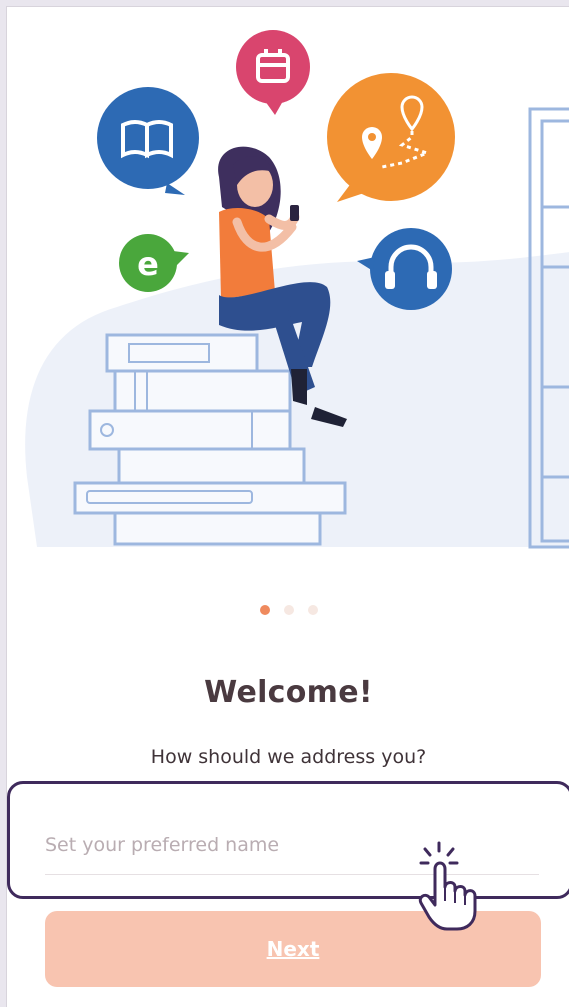 This screenshot has height=1007, width=569. I want to click on welcome-title: Welcome!, so click(288, 692).